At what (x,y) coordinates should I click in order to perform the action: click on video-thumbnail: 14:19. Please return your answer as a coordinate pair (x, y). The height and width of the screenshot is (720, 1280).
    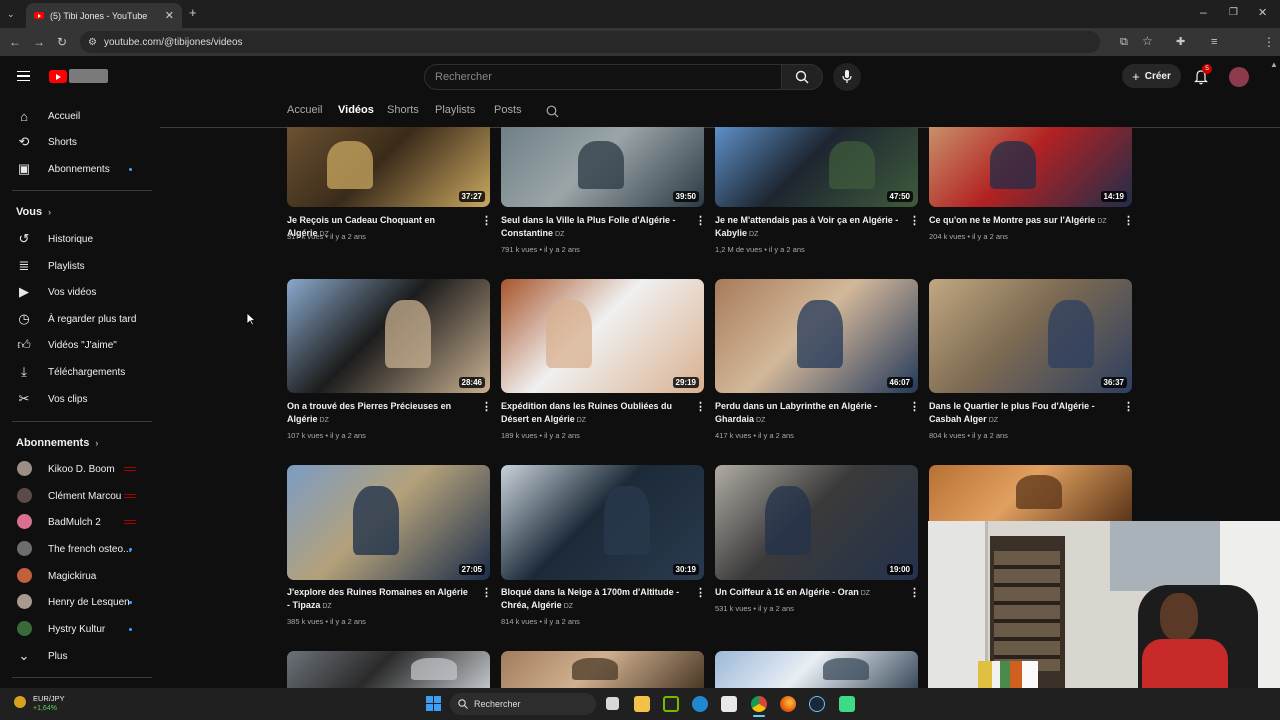
    Looking at the image, I should click on (1030, 167).